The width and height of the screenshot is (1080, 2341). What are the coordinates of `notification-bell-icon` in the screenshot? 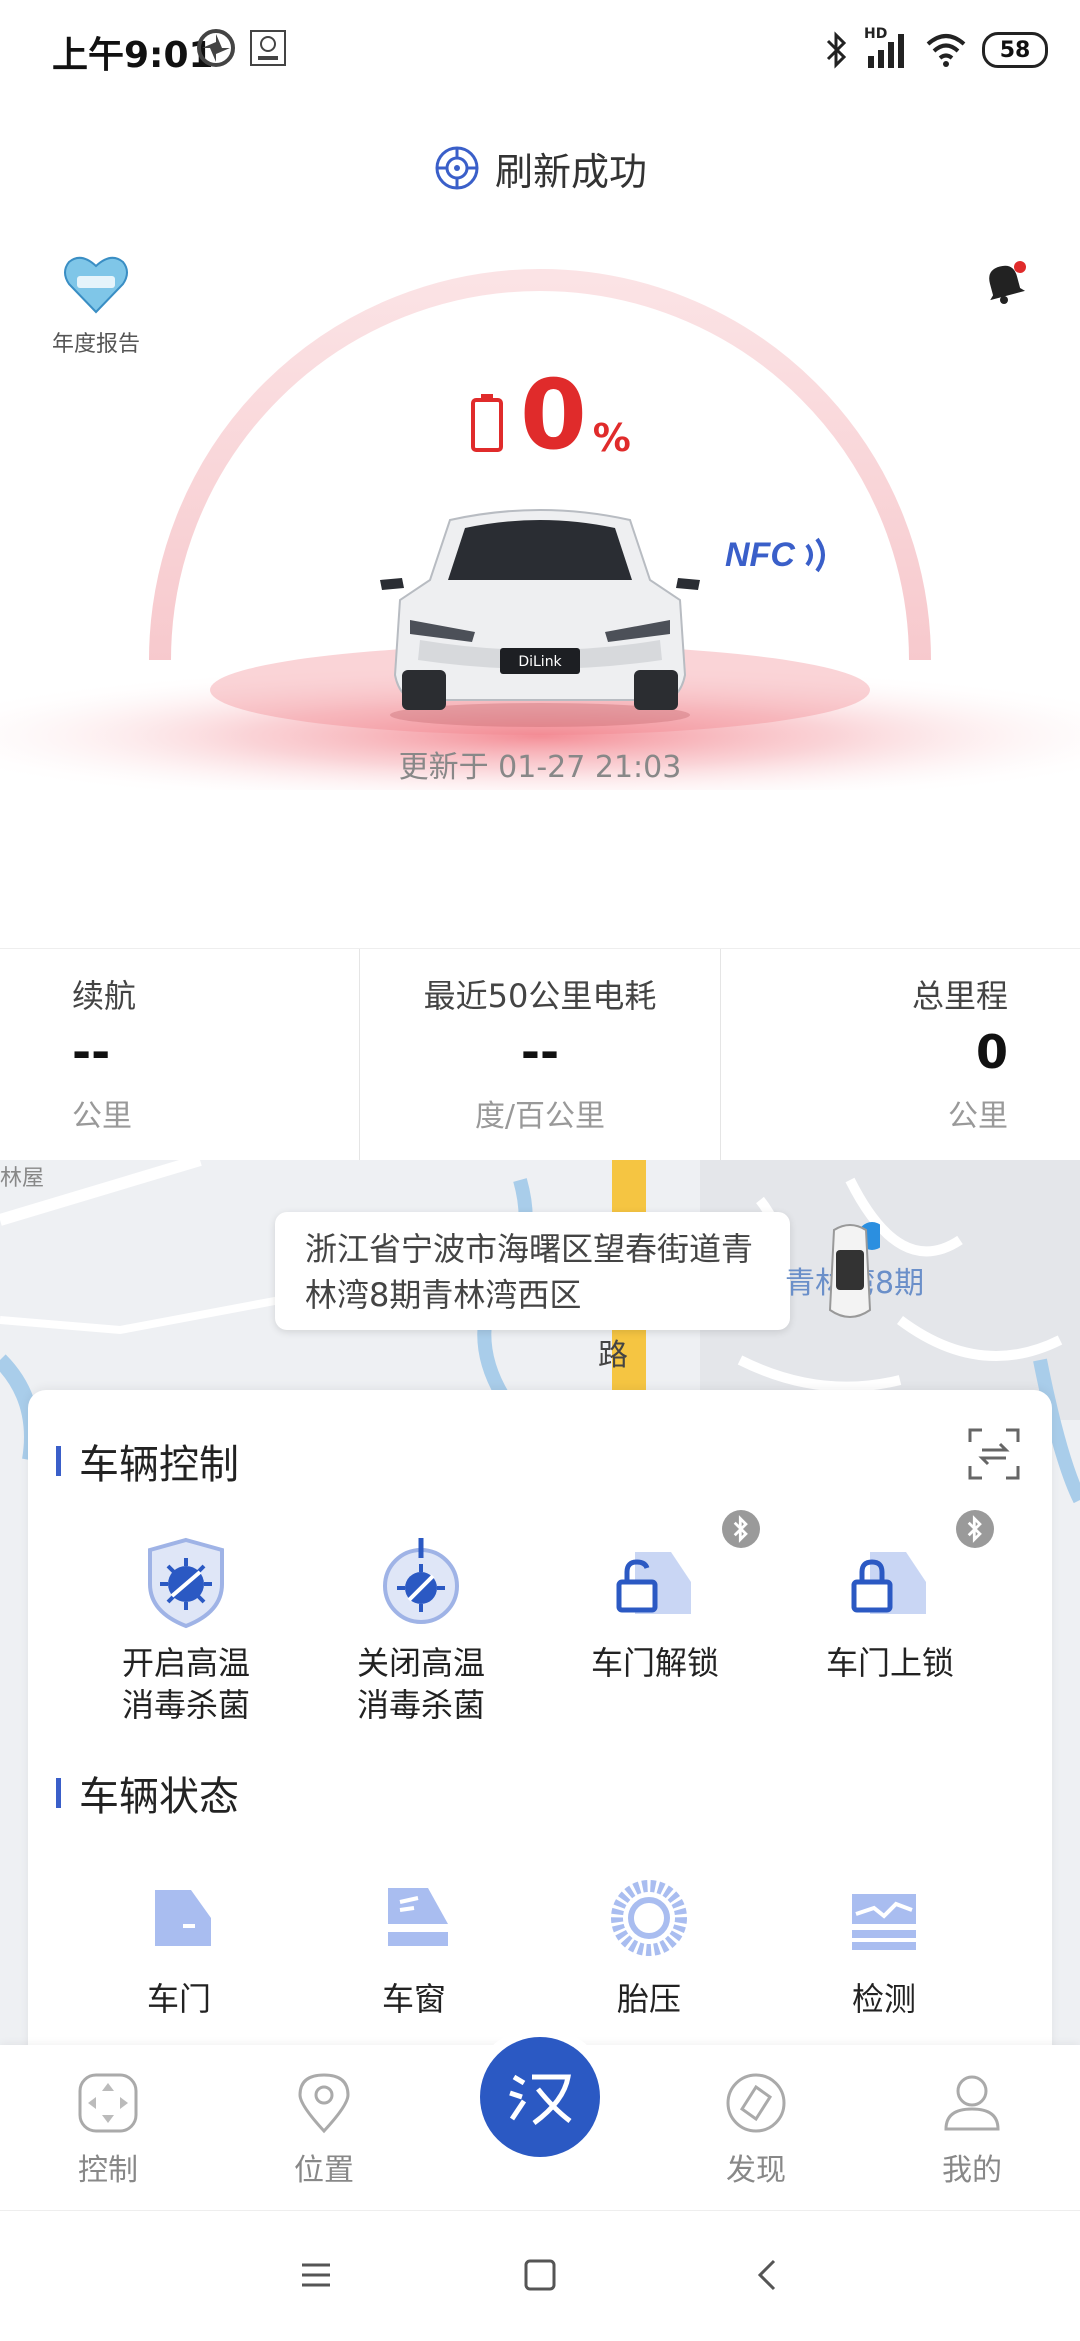 It's located at (1004, 282).